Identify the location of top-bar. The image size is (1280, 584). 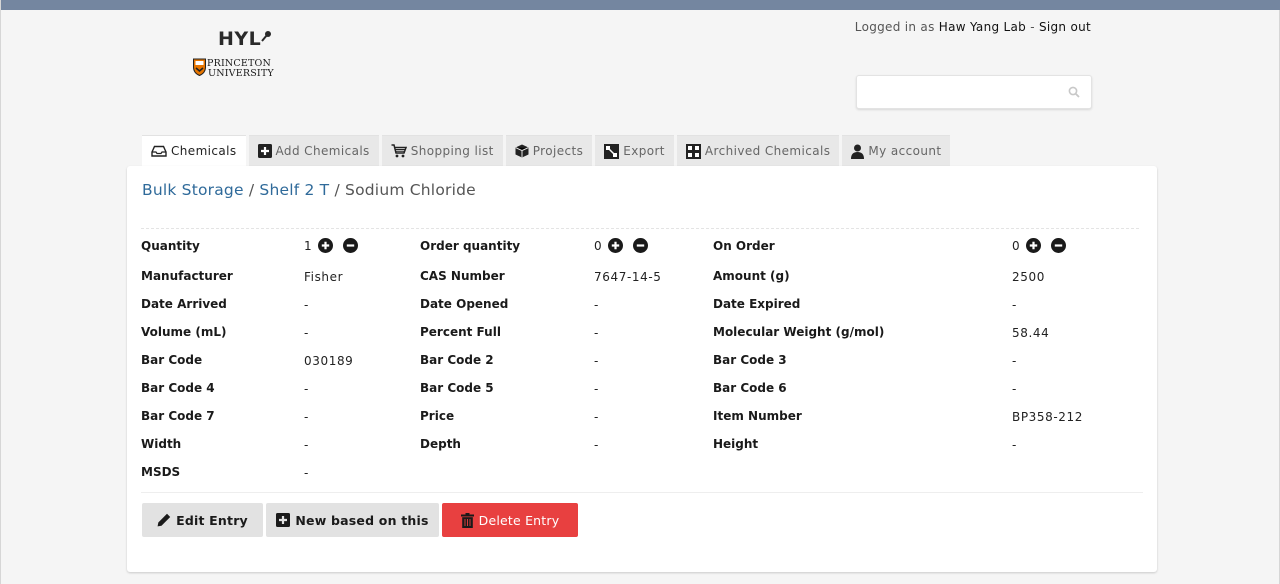
(640, 5).